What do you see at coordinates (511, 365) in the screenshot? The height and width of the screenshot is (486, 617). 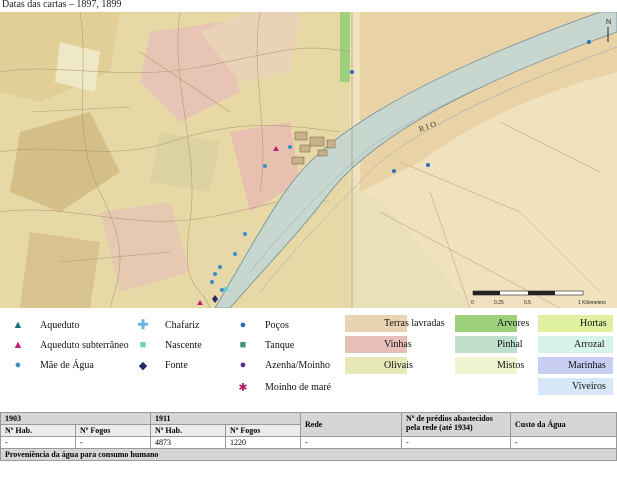 I see `landuse-label: Mistos` at bounding box center [511, 365].